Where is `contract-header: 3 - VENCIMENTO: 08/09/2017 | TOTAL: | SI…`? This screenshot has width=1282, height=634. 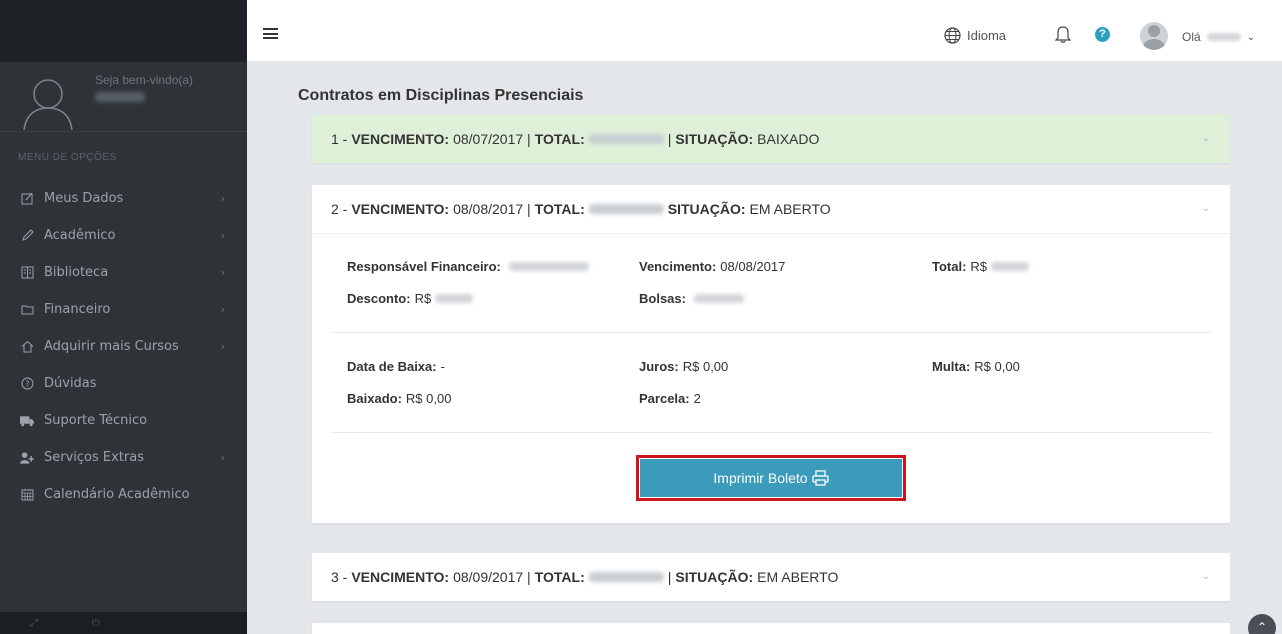
contract-header: 3 - VENCIMENTO: 08/09/2017 | TOTAL: | SI… is located at coordinates (771, 577).